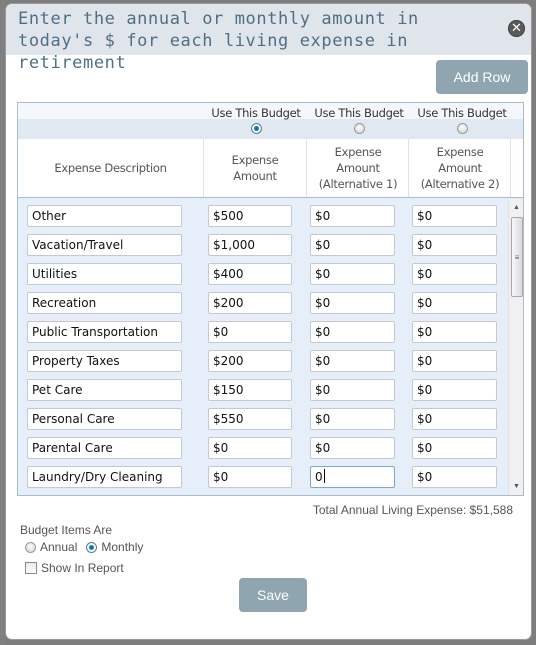 This screenshot has width=536, height=645. Describe the element at coordinates (454, 495) in the screenshot. I see `alt2-amount-input` at that location.